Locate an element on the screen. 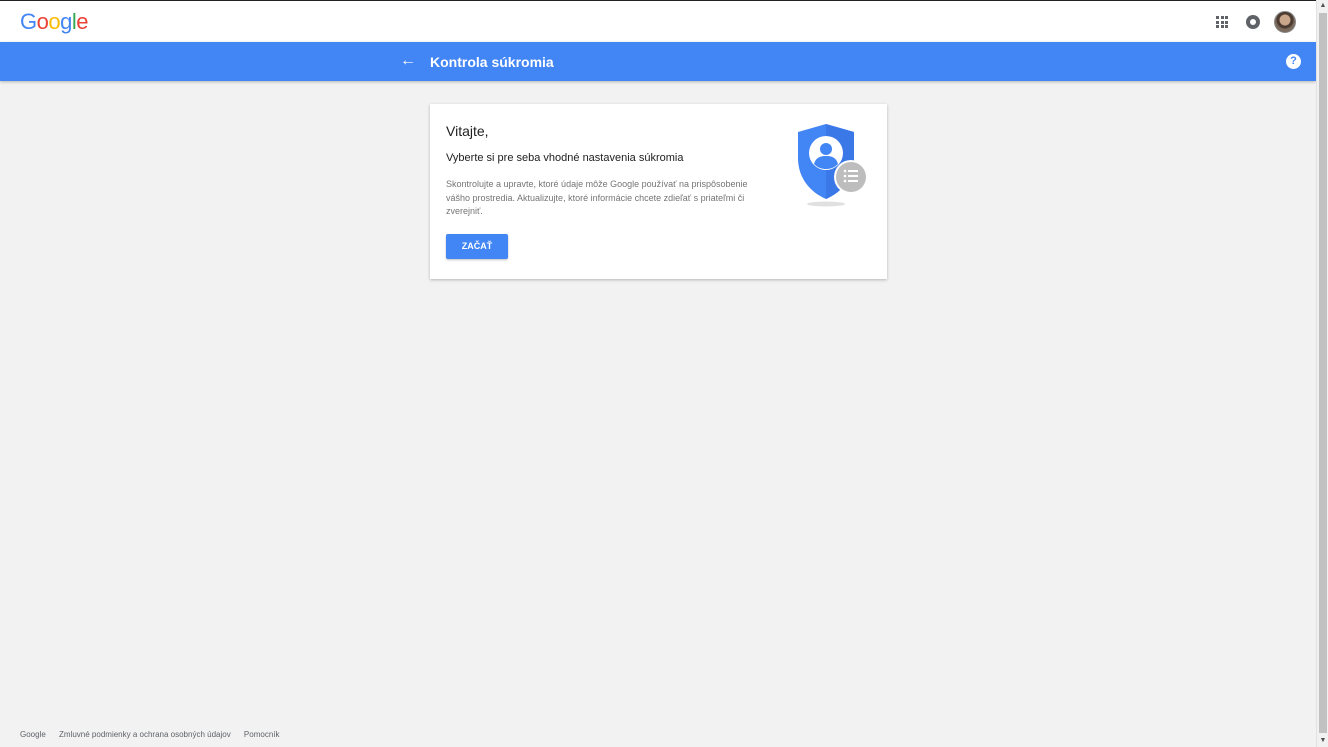 The width and height of the screenshot is (1328, 747). top-bar: Google is located at coordinates (658, 21).